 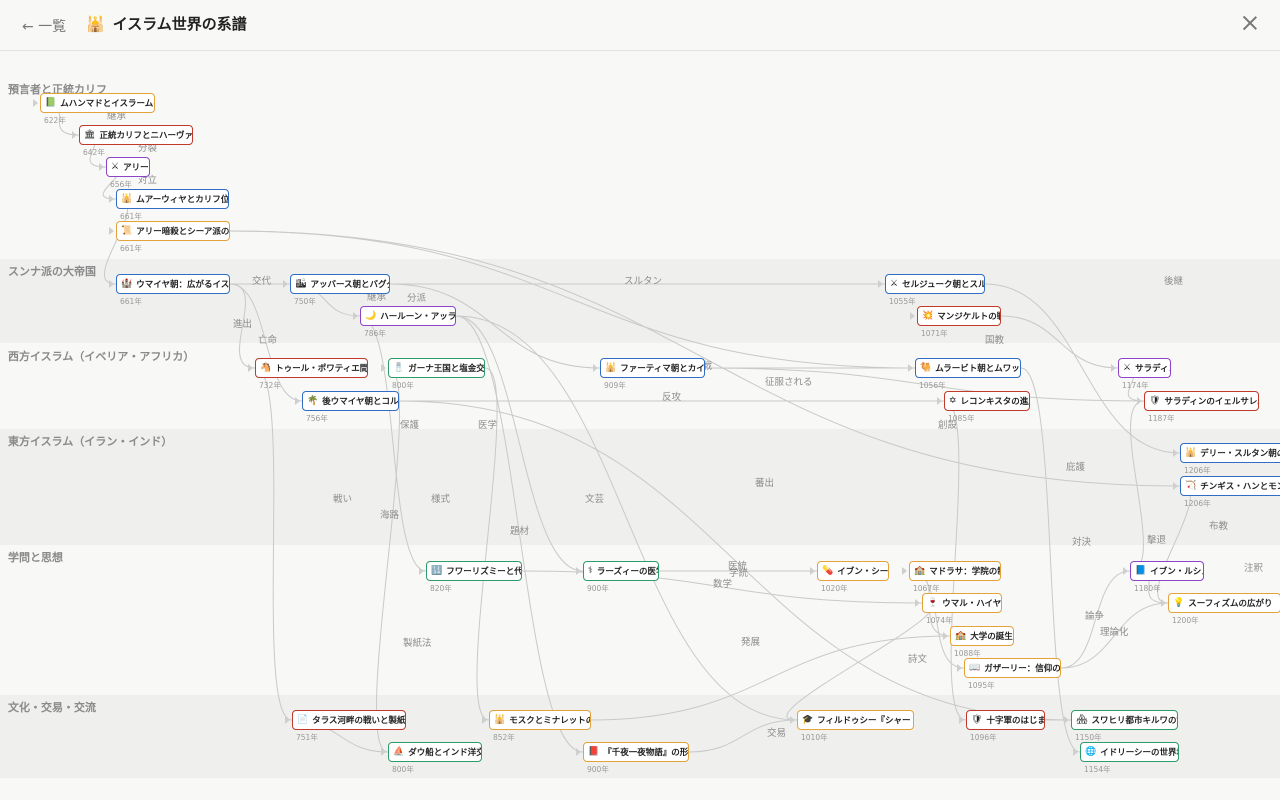 I want to click on event-icon: 🛡, so click(x=977, y=720).